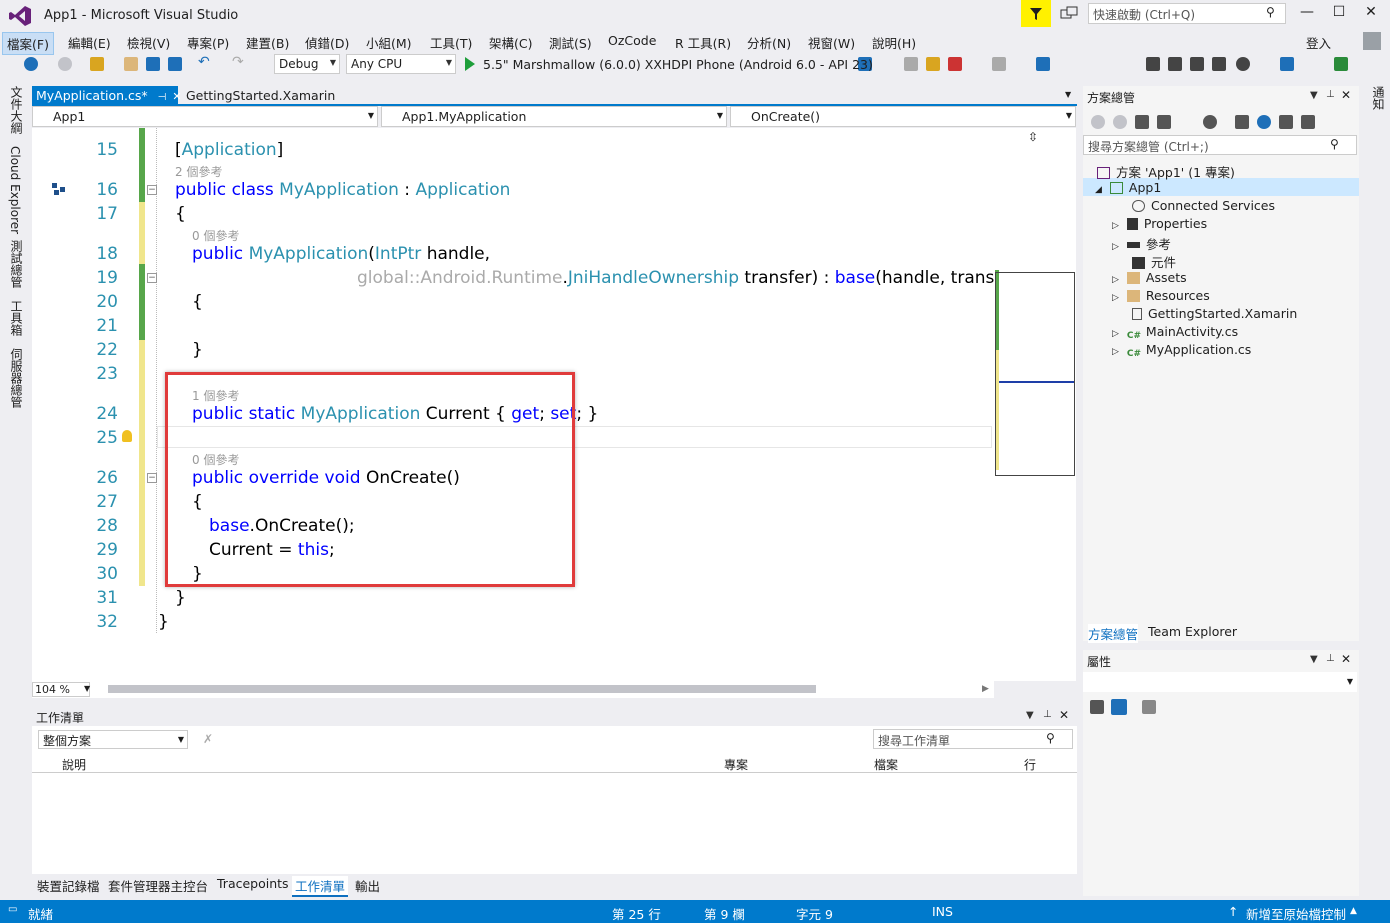 The image size is (1390, 923). I want to click on close-button: ✕, so click(1371, 14).